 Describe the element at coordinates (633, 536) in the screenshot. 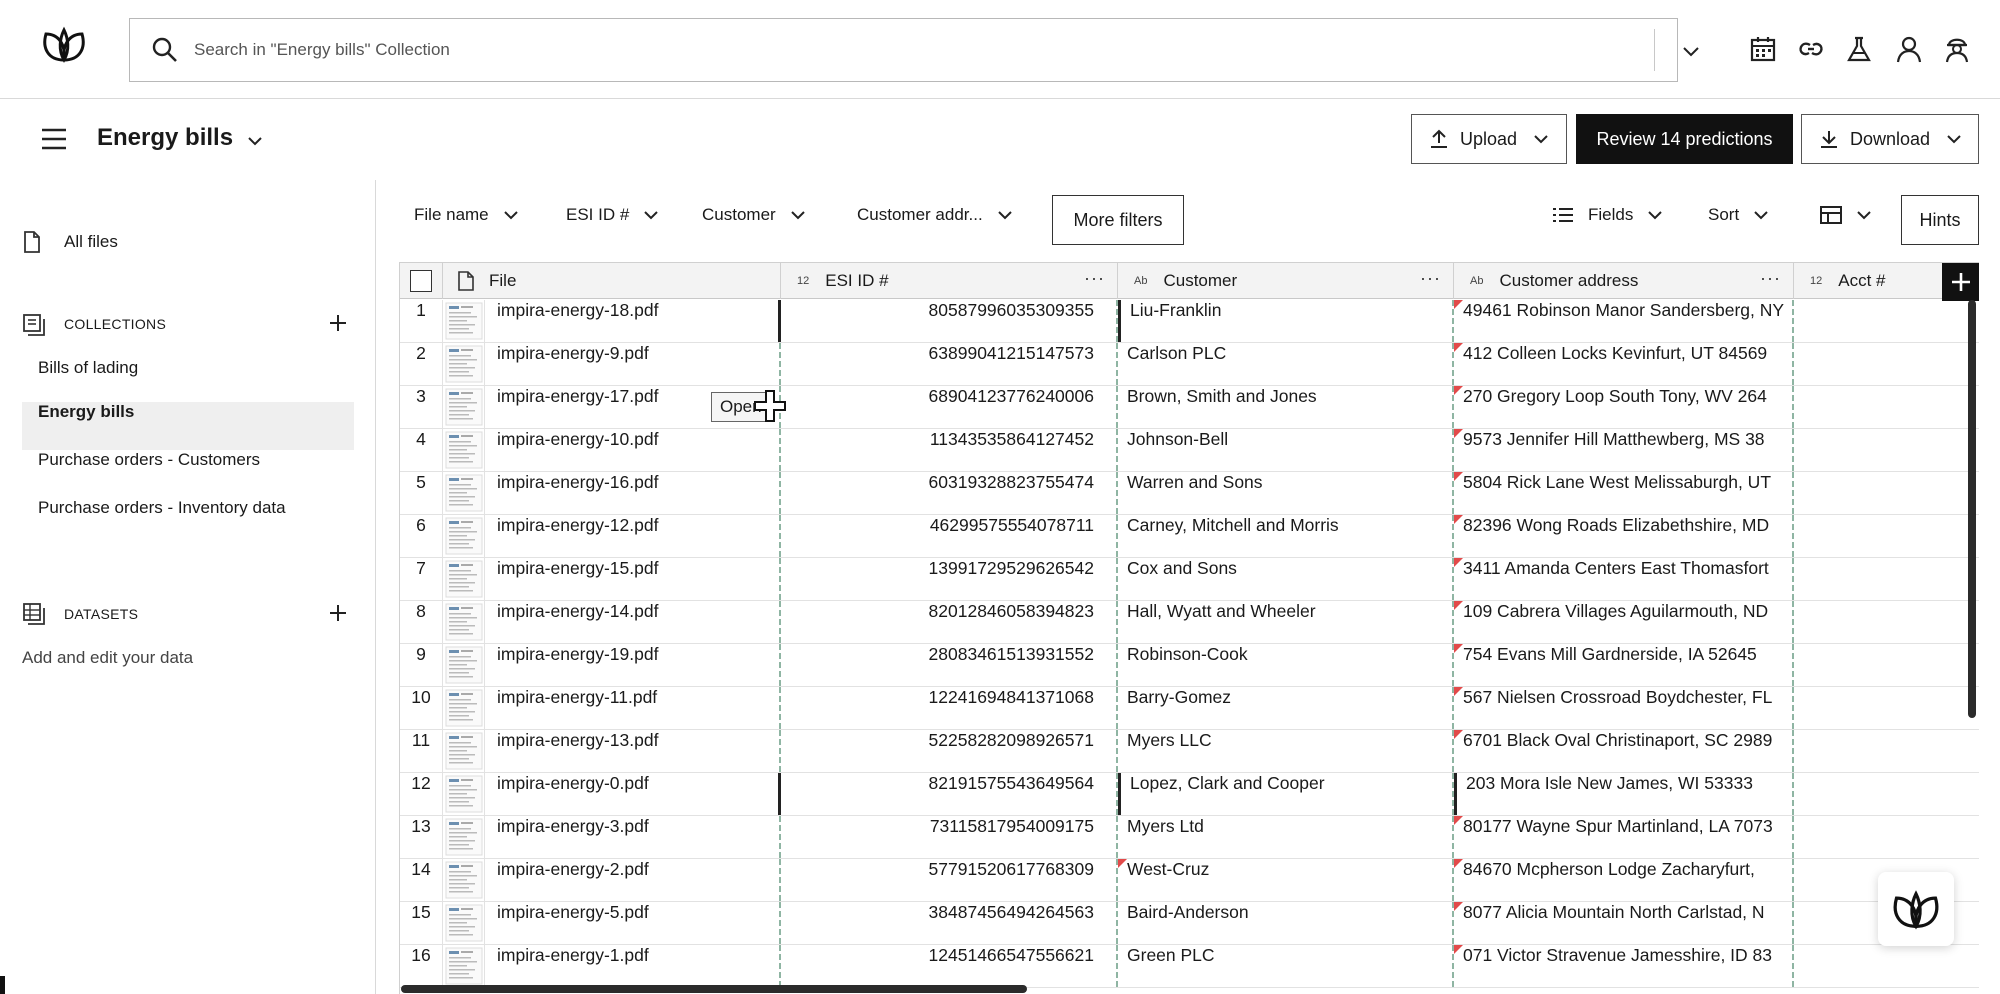

I see `file-name-cell: impira-energy-12.pdf` at that location.